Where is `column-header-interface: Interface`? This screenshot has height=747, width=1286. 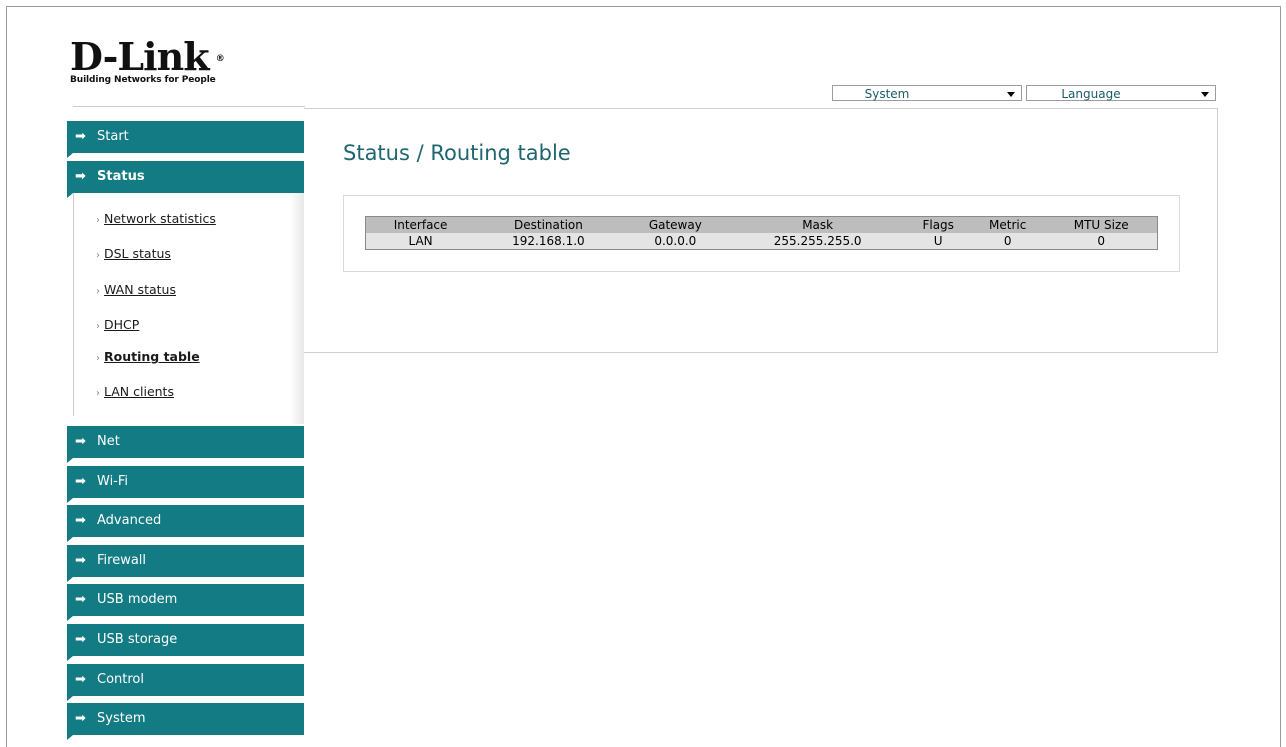
column-header-interface: Interface is located at coordinates (420, 224).